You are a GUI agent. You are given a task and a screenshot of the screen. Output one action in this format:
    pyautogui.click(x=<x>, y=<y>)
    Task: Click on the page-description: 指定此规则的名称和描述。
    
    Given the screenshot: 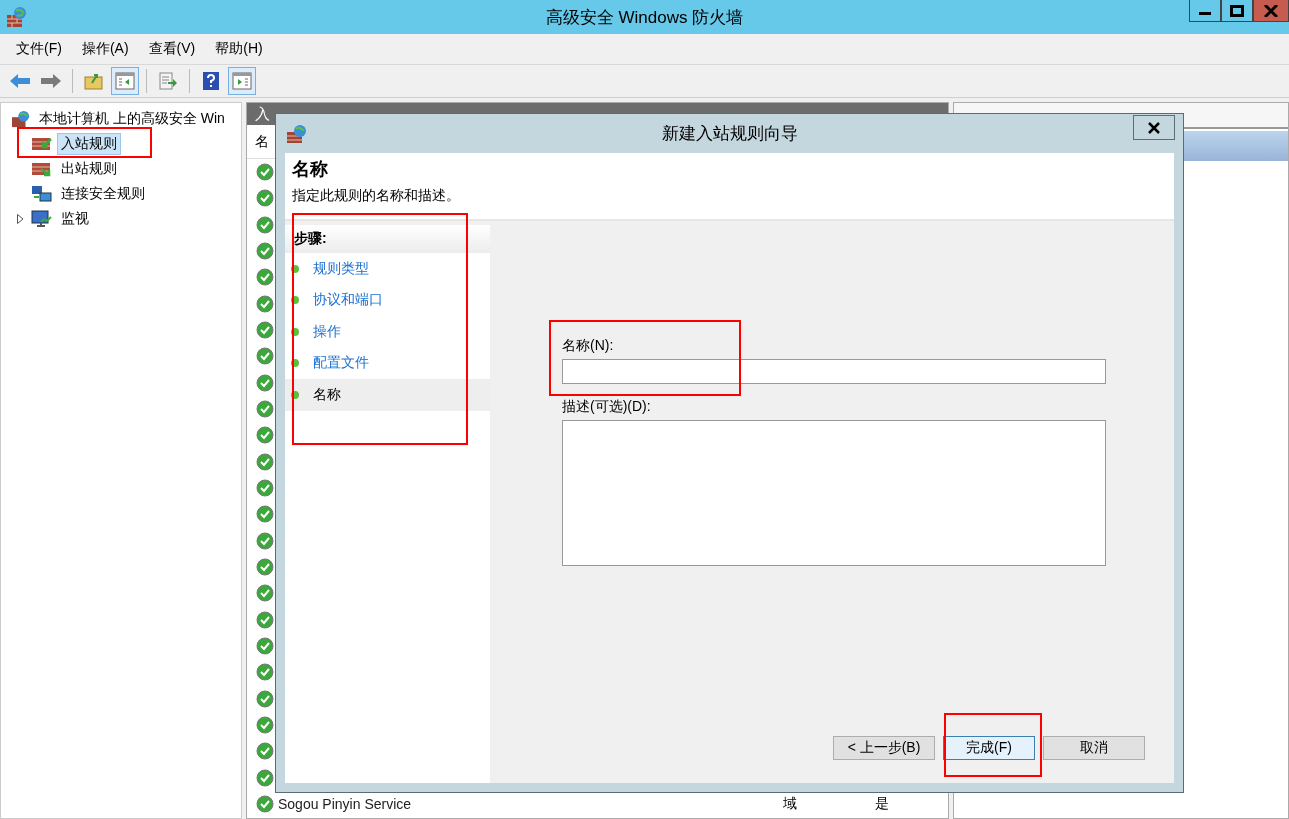 What is the action you would take?
    pyautogui.click(x=376, y=196)
    